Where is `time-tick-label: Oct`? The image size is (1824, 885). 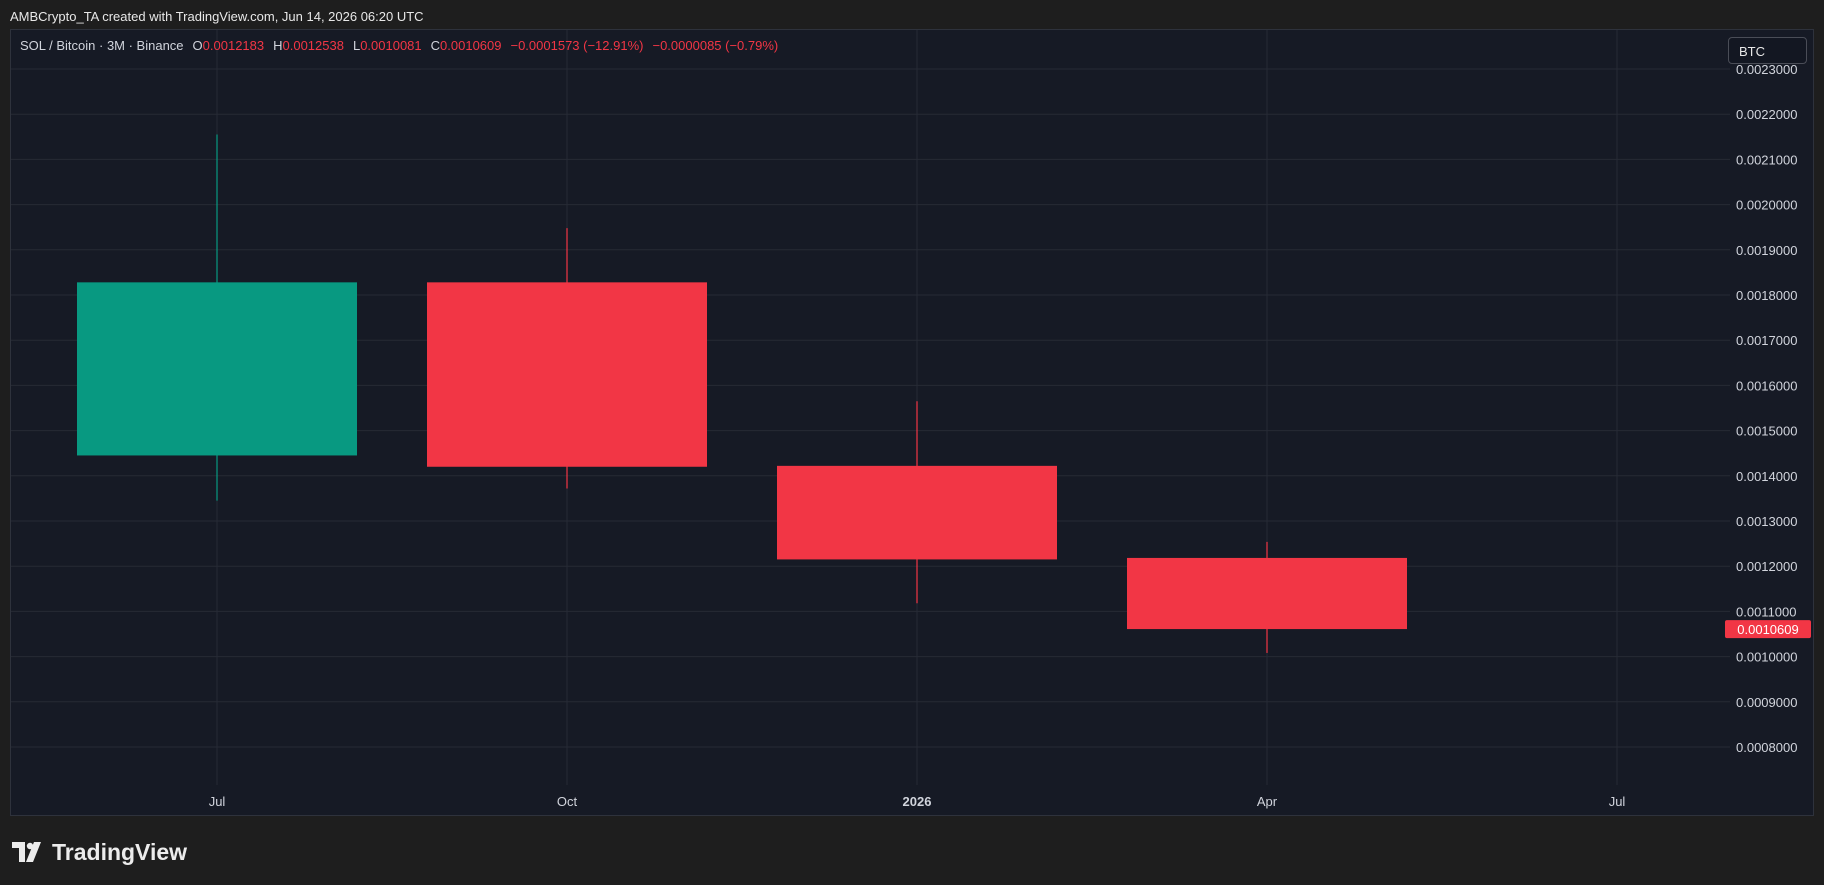 time-tick-label: Oct is located at coordinates (567, 801).